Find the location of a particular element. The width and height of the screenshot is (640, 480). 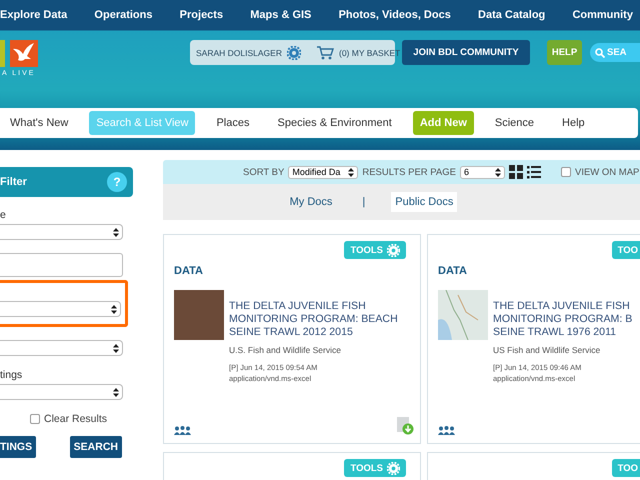

top-nav-link: Projects is located at coordinates (202, 15).